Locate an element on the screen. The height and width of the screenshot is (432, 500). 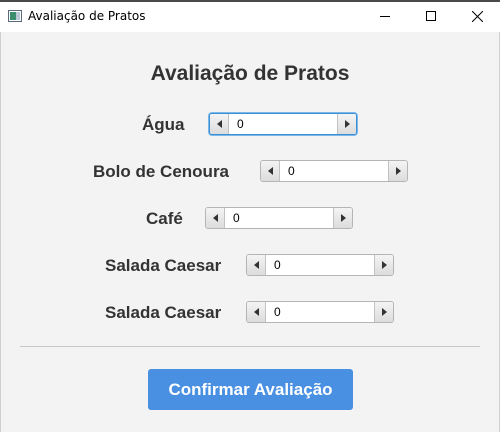
confirm-rating-button: Confirmar Avaliação is located at coordinates (250, 389).